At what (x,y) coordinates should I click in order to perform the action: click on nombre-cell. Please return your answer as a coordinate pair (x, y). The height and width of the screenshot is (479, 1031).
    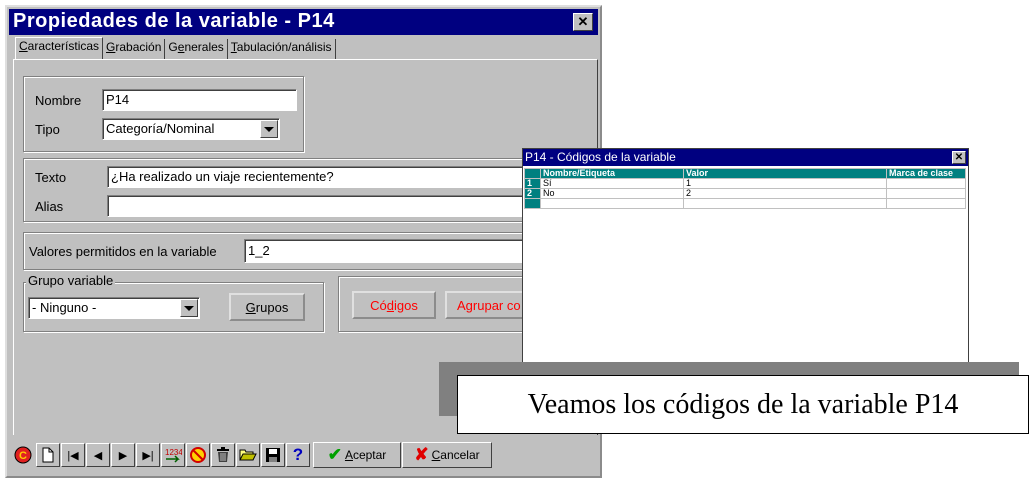
    Looking at the image, I should click on (612, 203).